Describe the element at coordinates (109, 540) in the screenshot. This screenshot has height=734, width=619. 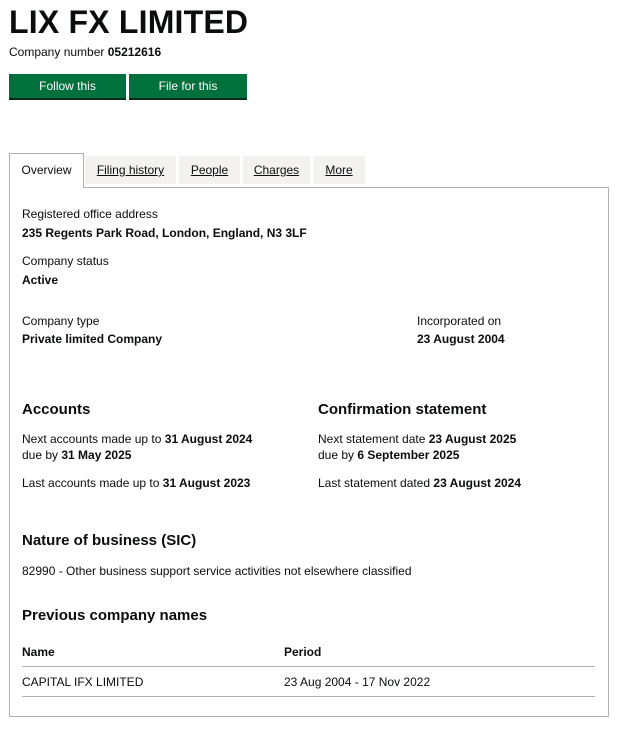
I see `nature-of-business-heading: Nature of business (SIC)` at that location.